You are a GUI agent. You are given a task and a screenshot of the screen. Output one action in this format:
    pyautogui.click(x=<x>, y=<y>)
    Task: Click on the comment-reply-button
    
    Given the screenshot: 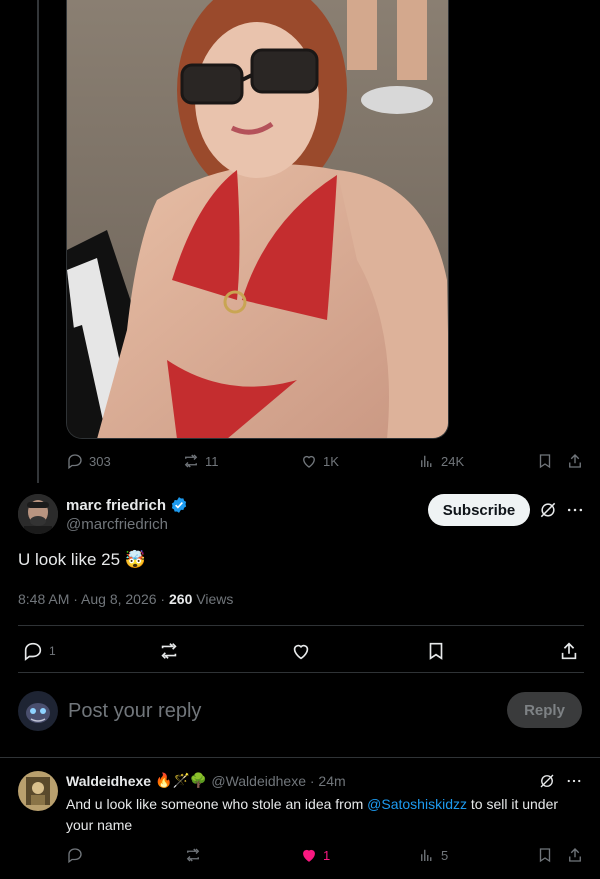 What is the action you would take?
    pyautogui.click(x=75, y=855)
    